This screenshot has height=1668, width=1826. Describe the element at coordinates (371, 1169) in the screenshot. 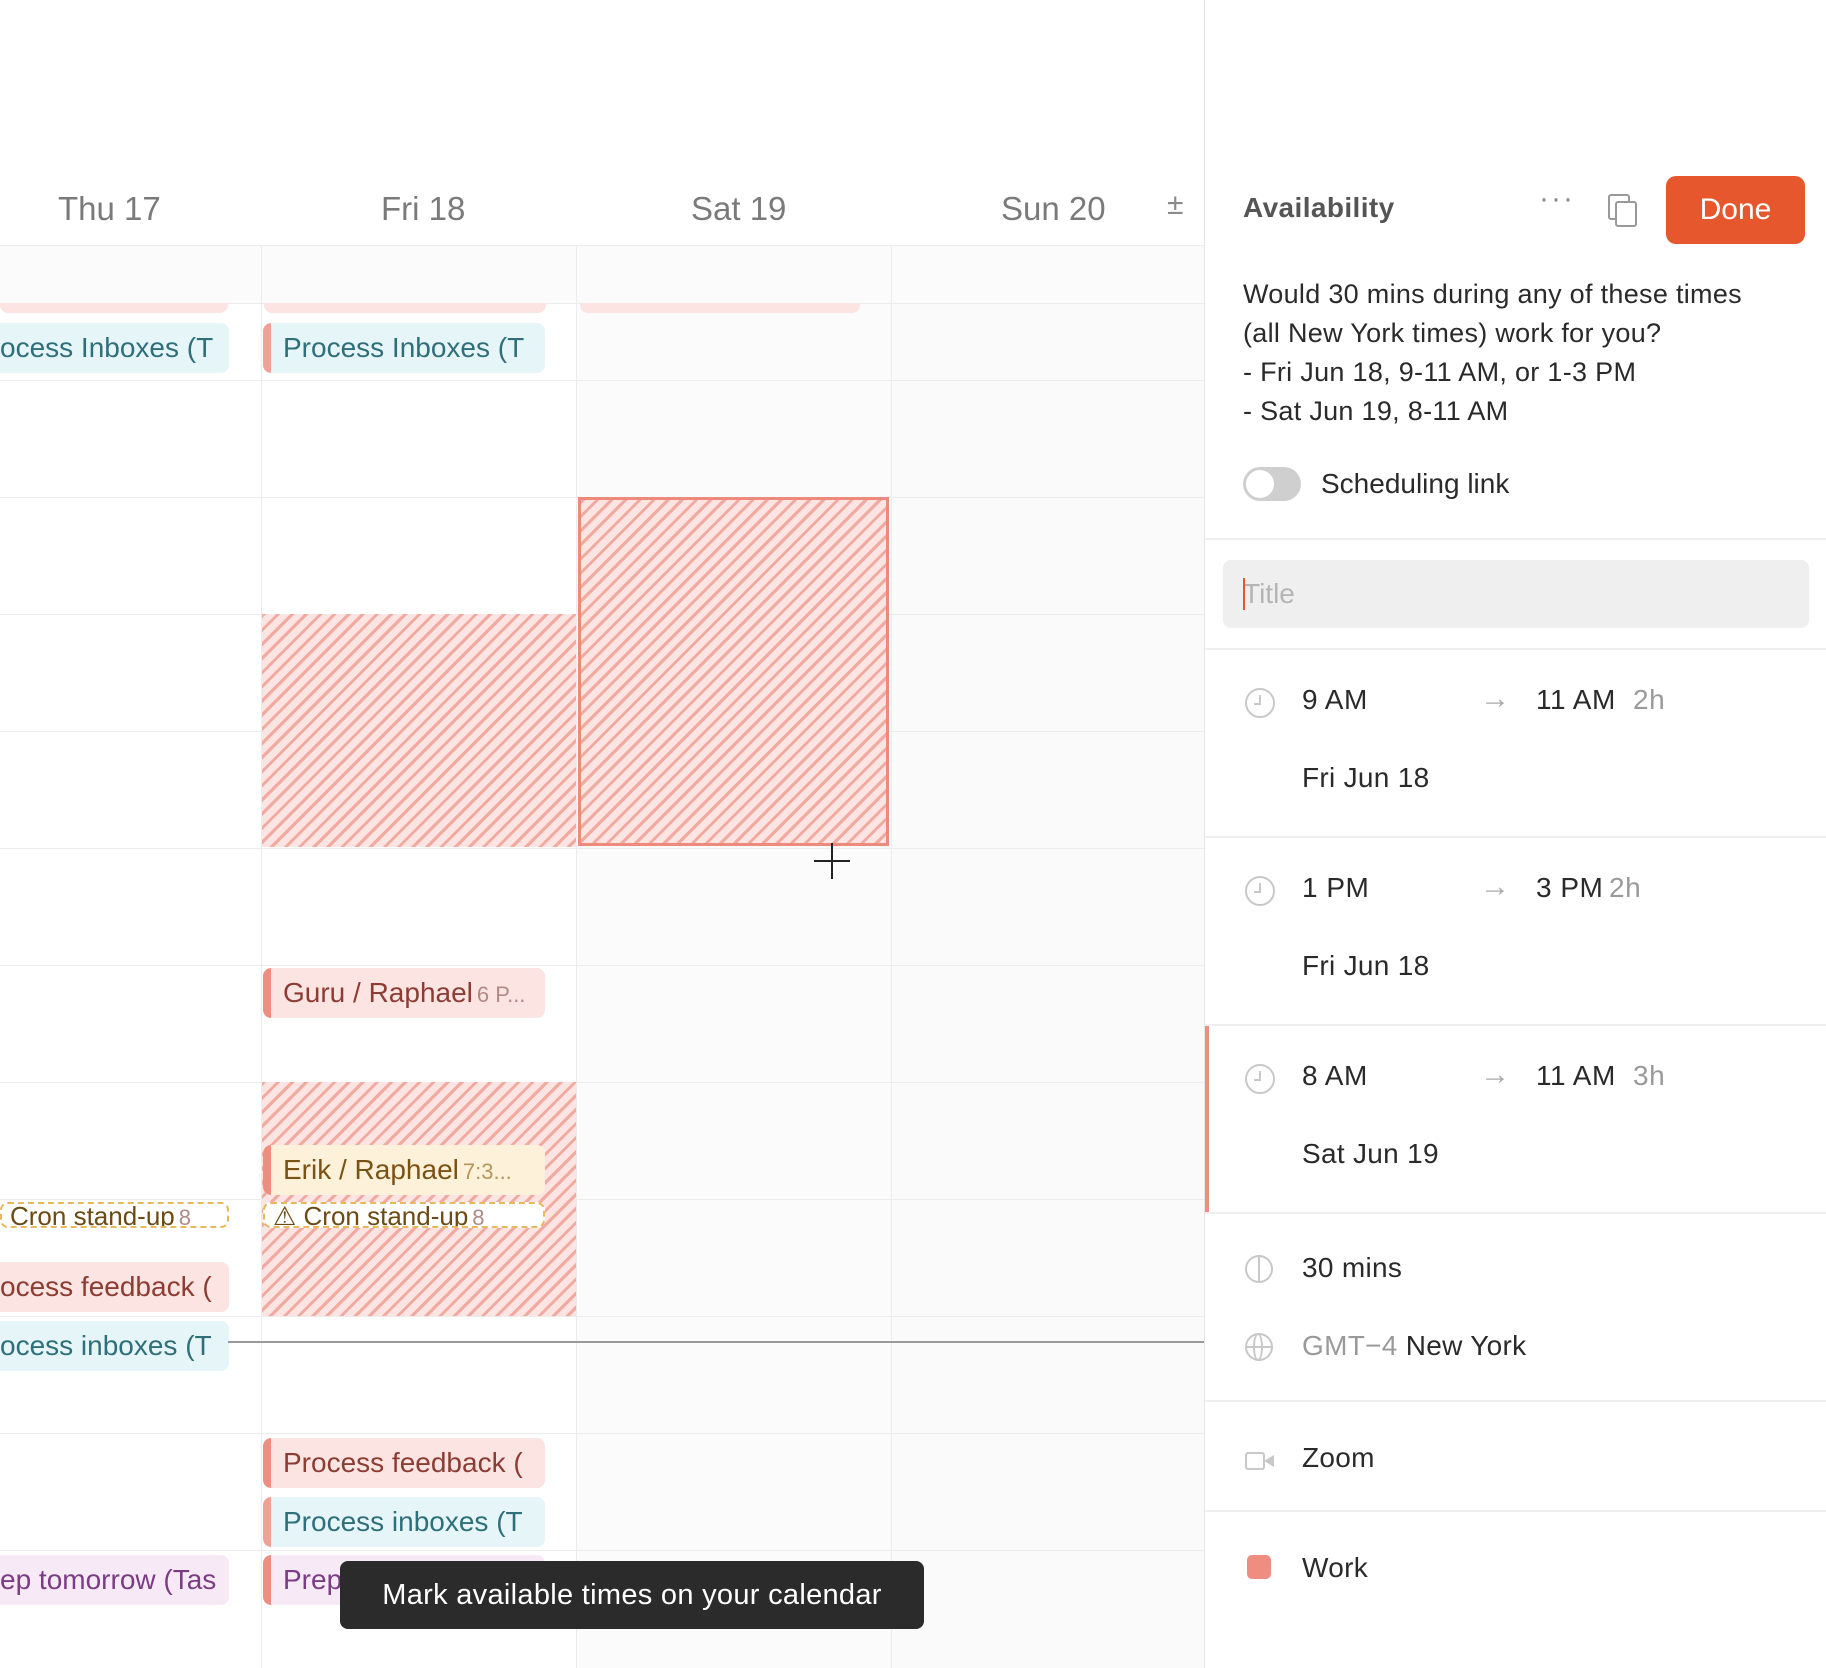

I see `event-title: Erik / Raphael` at that location.